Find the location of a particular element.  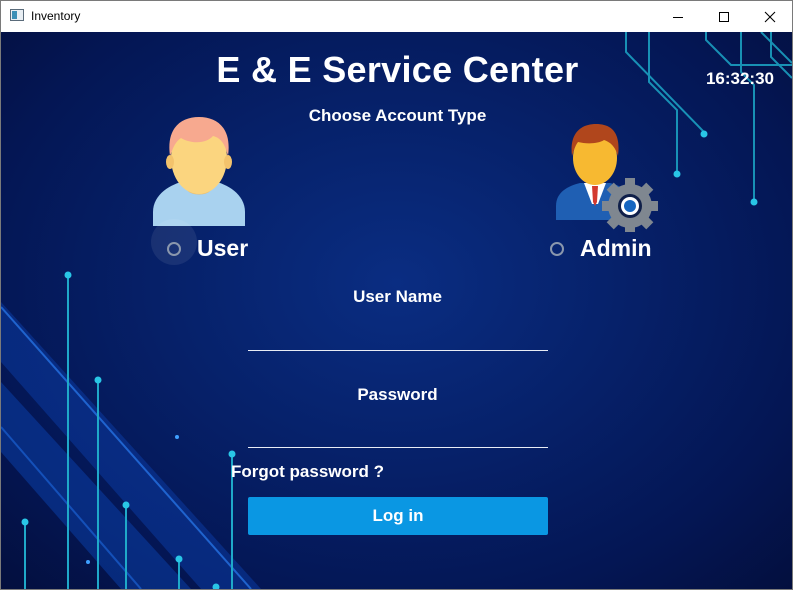

password-input is located at coordinates (398, 432).